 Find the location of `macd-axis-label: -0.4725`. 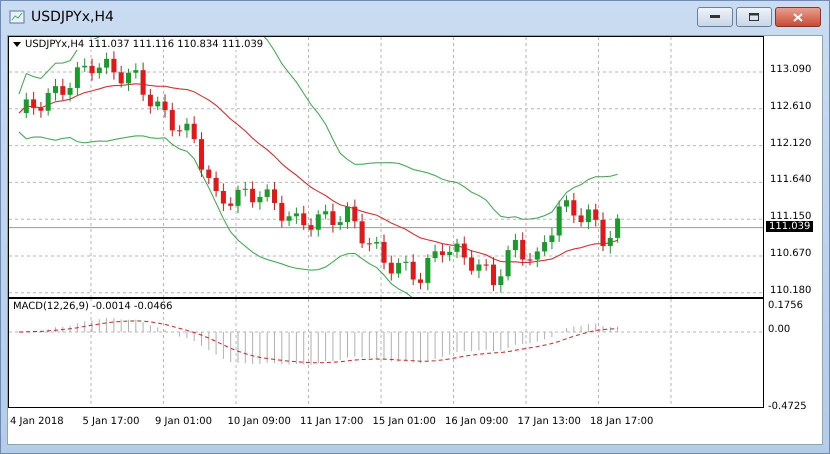

macd-axis-label: -0.4725 is located at coordinates (787, 406).